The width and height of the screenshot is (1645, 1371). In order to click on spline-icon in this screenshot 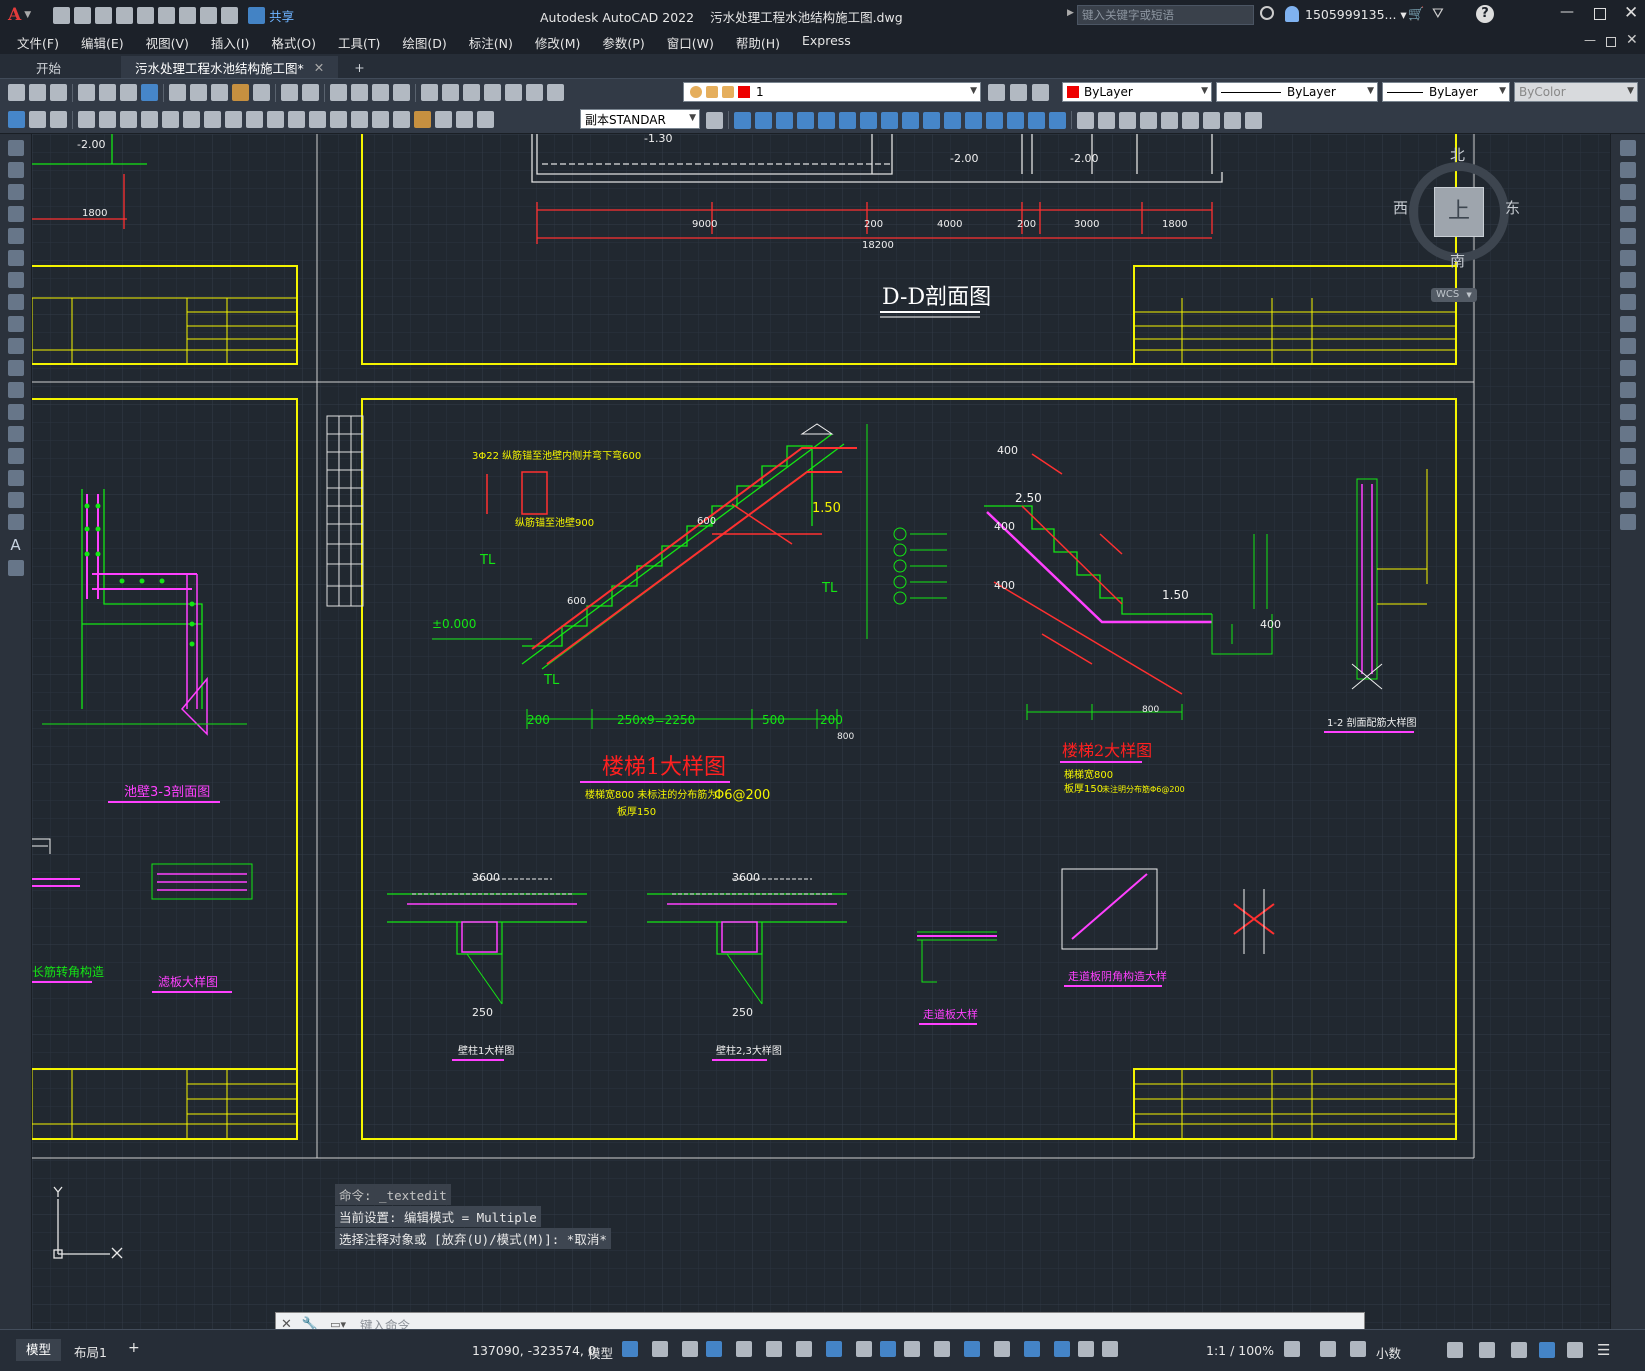, I will do `click(15, 324)`.